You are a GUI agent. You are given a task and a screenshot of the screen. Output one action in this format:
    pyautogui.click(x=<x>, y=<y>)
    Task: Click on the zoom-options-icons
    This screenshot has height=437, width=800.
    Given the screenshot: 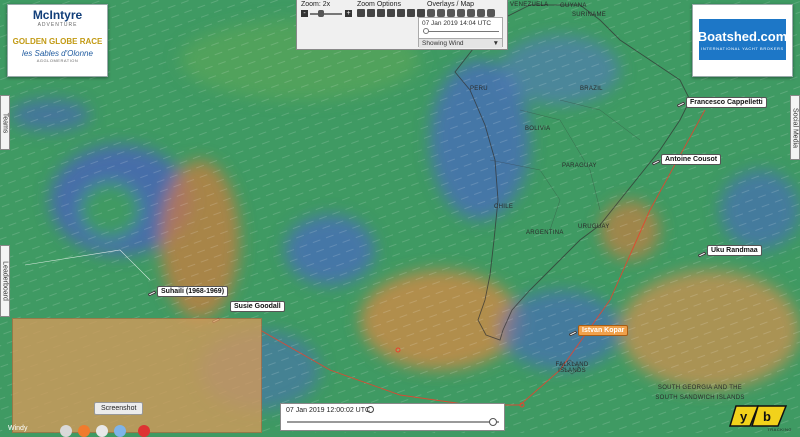 What is the action you would take?
    pyautogui.click(x=391, y=13)
    